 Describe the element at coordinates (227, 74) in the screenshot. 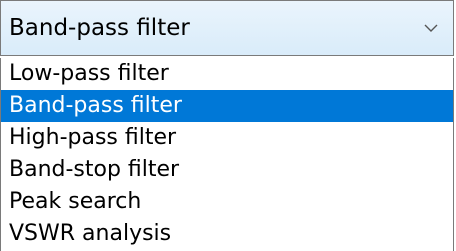

I see `option-low-pass-filter: Low-pass filter` at that location.